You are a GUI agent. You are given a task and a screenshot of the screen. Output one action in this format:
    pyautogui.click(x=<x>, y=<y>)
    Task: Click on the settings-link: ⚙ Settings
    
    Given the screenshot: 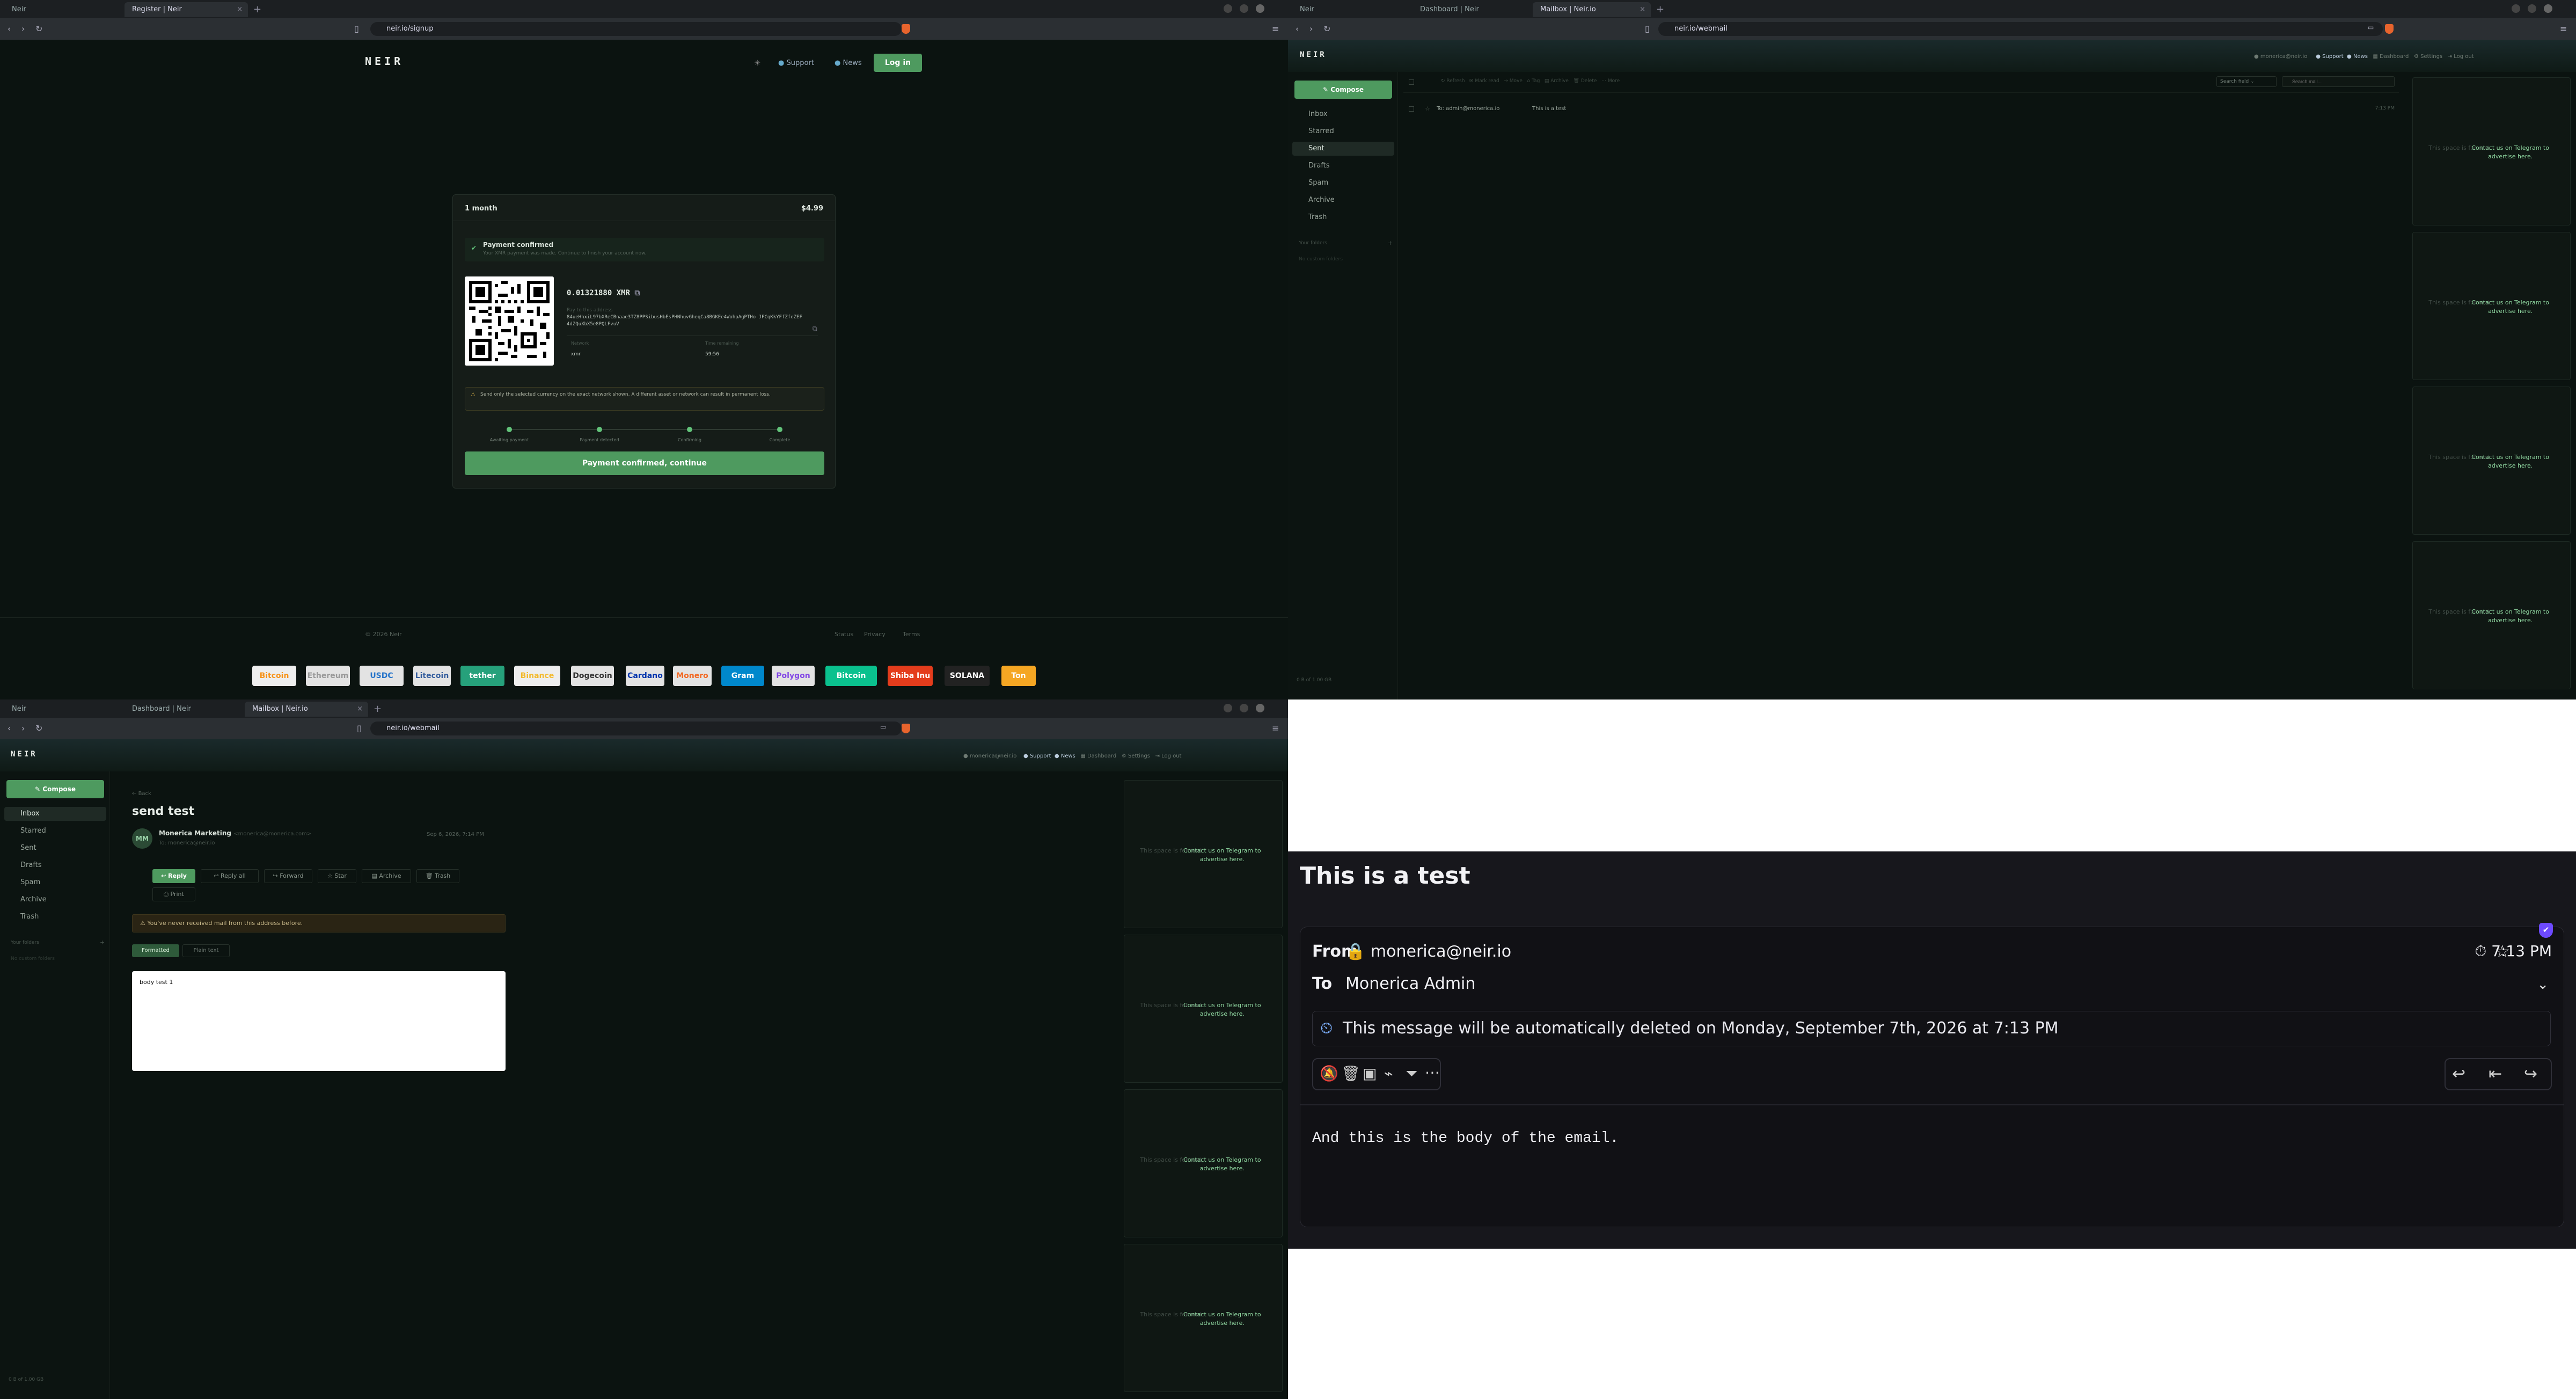 What is the action you would take?
    pyautogui.click(x=2428, y=57)
    